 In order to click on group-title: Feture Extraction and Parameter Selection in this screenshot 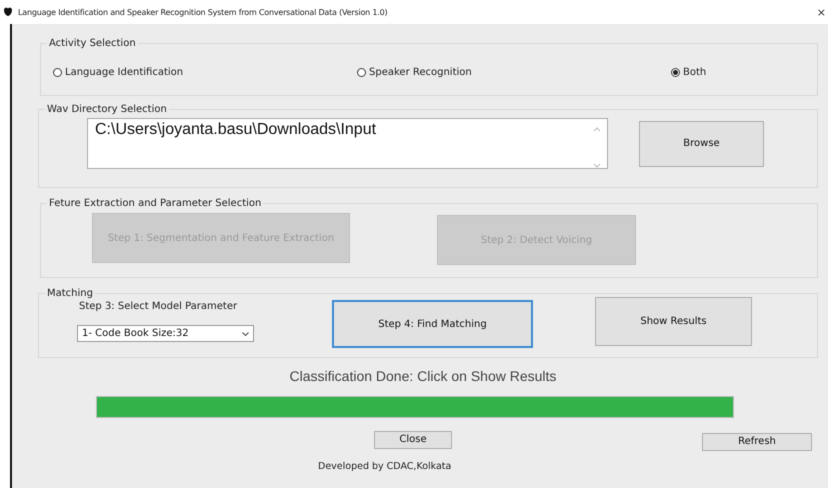, I will do `click(155, 203)`.